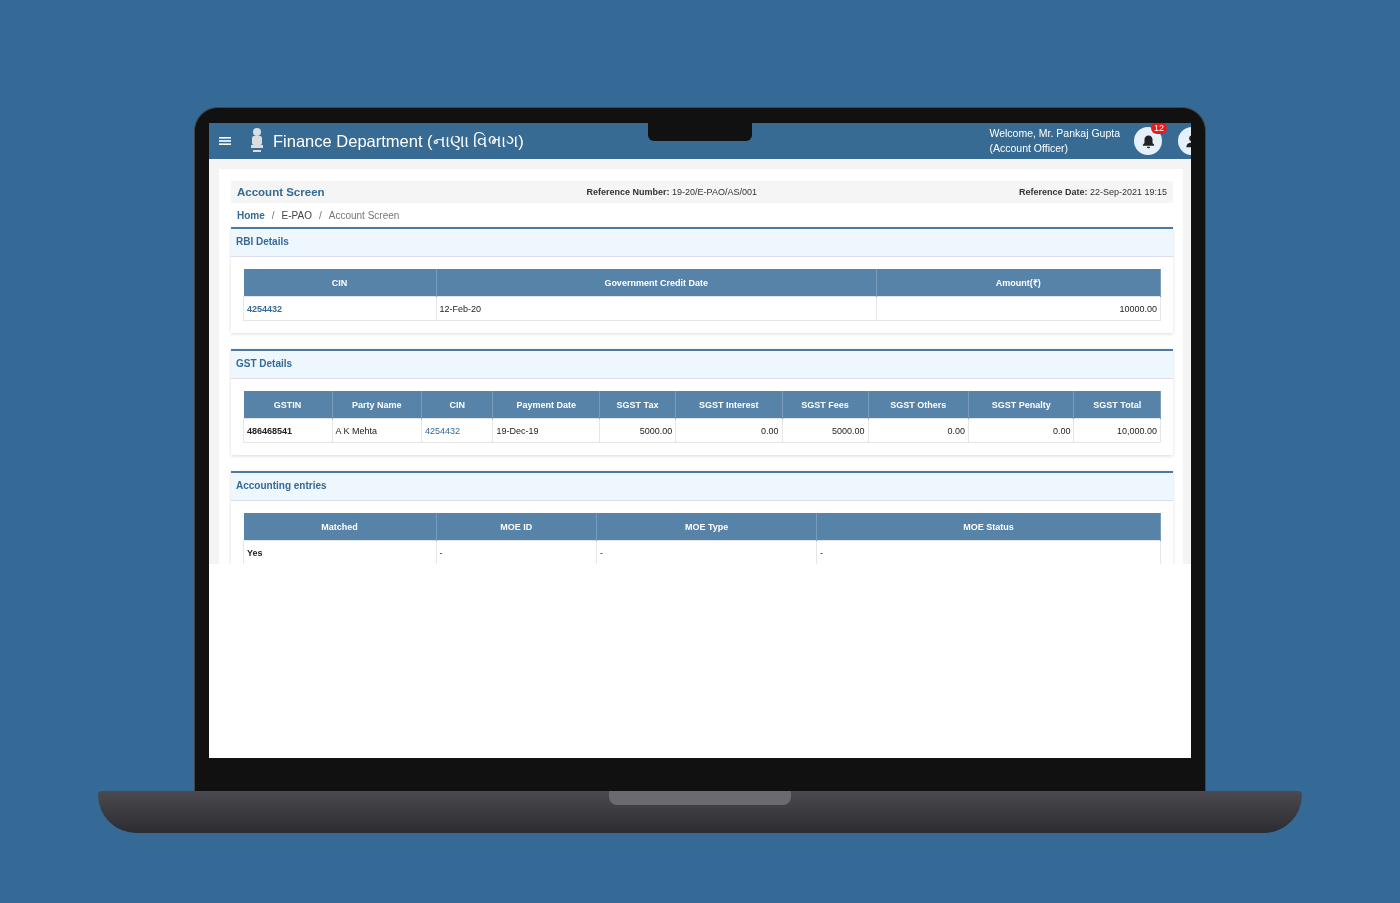 The image size is (1400, 903). I want to click on column-header: Government Credit Date, so click(656, 283).